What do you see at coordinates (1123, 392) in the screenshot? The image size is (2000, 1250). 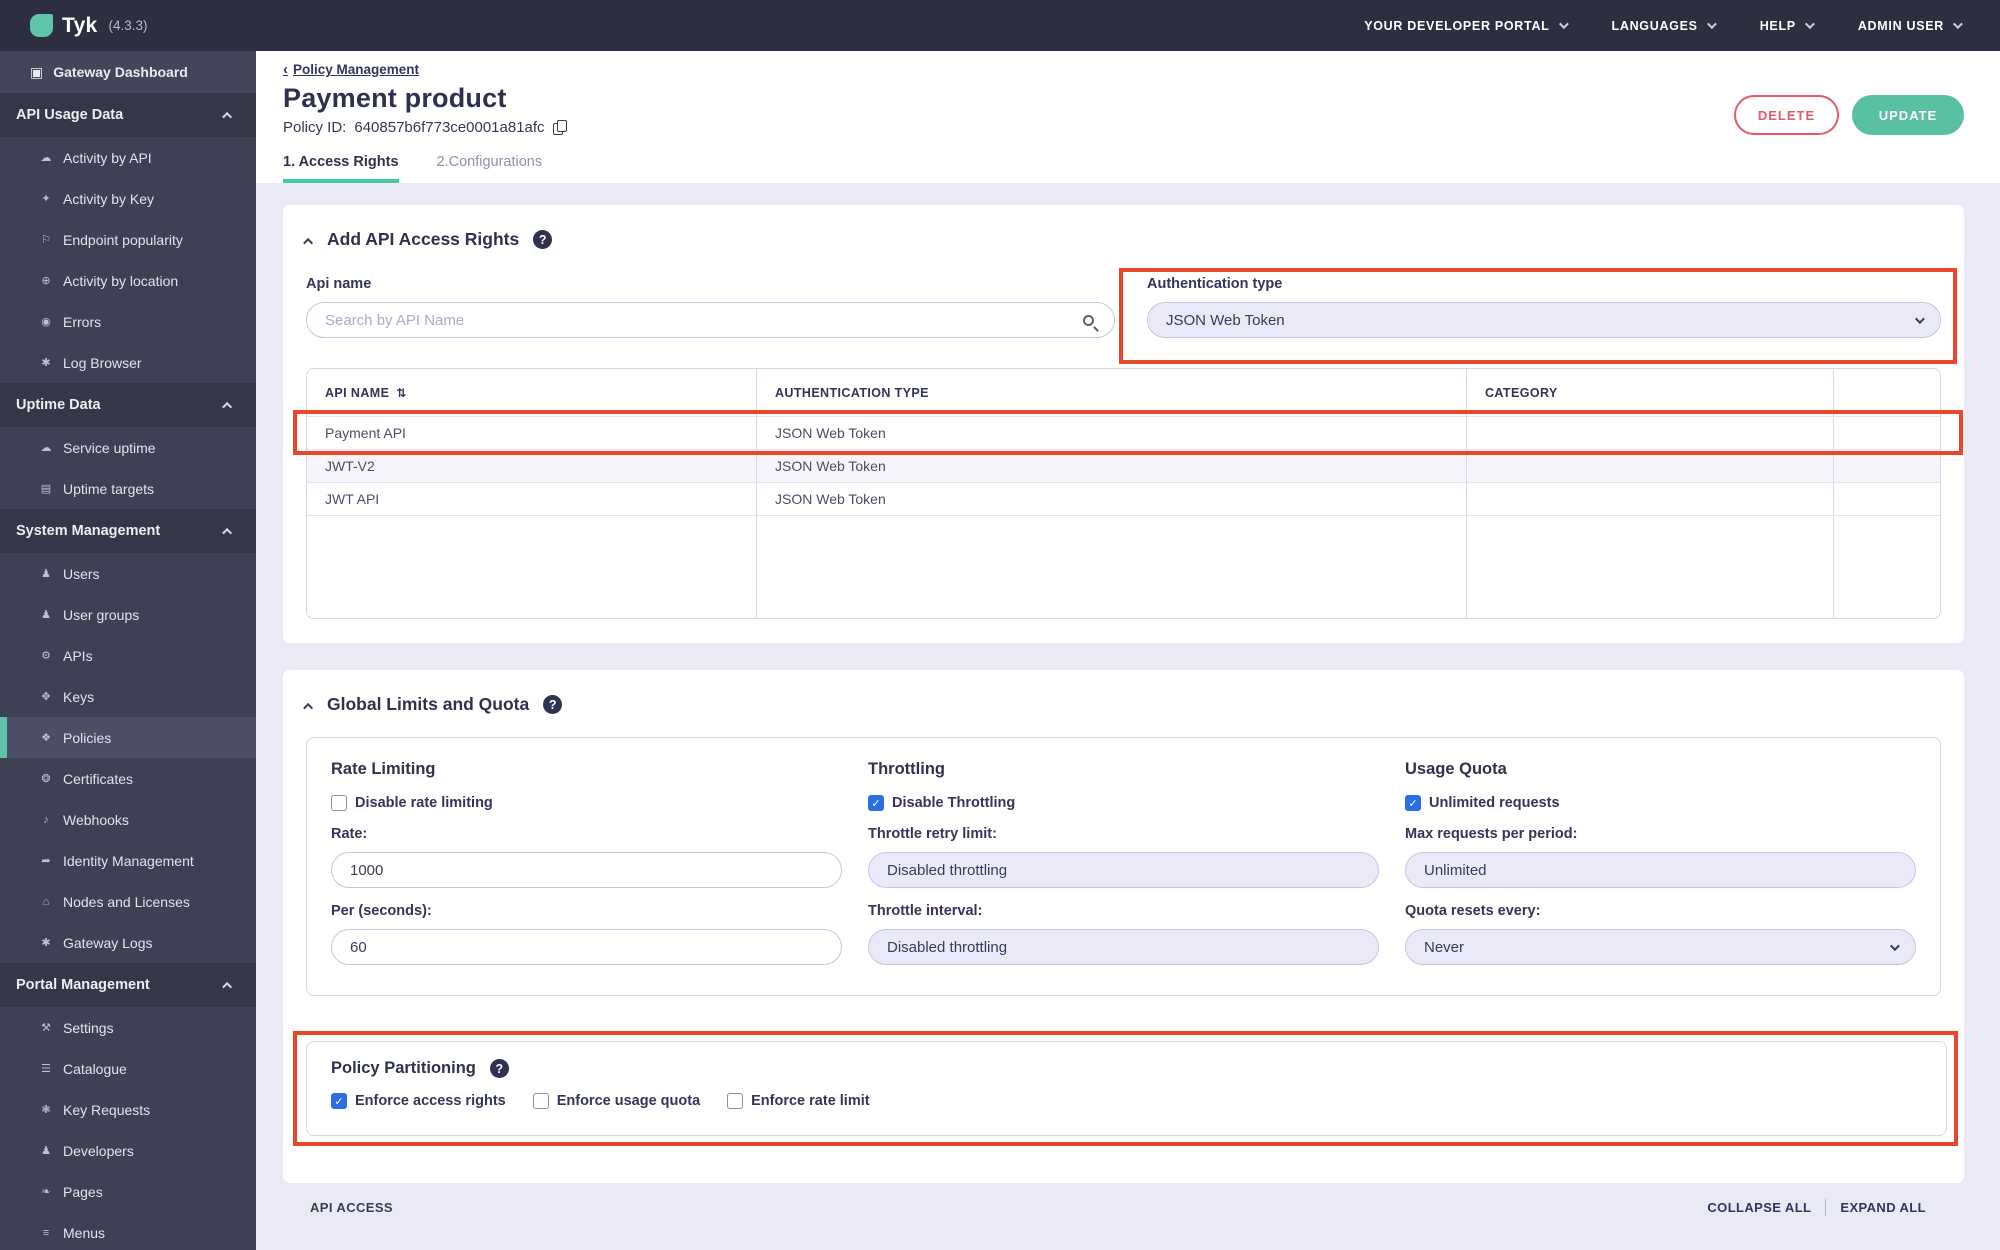 I see `table-header-row: API NAME ⇅ AUTHENTICATION TYPE CATEGORY` at bounding box center [1123, 392].